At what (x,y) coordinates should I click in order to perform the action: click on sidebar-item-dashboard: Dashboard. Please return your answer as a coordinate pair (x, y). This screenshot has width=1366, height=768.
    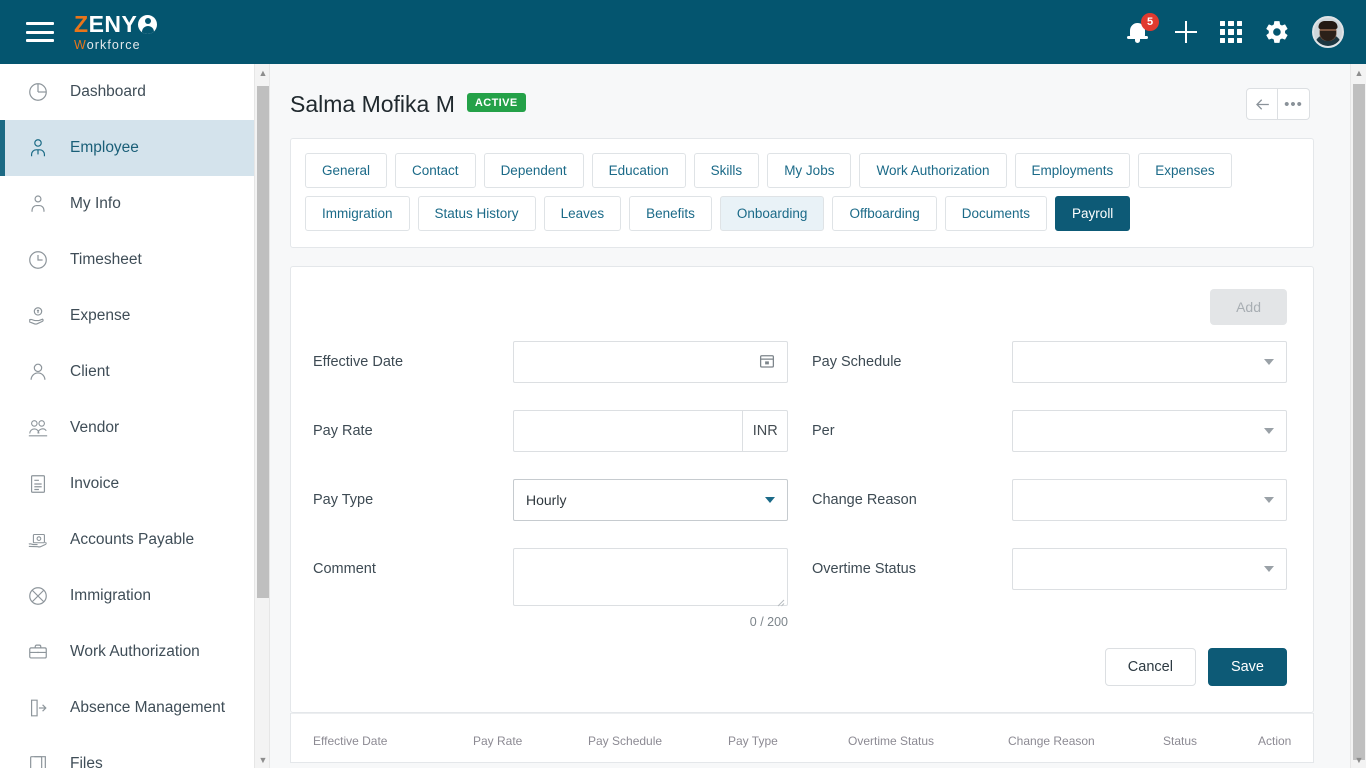
    Looking at the image, I should click on (127, 92).